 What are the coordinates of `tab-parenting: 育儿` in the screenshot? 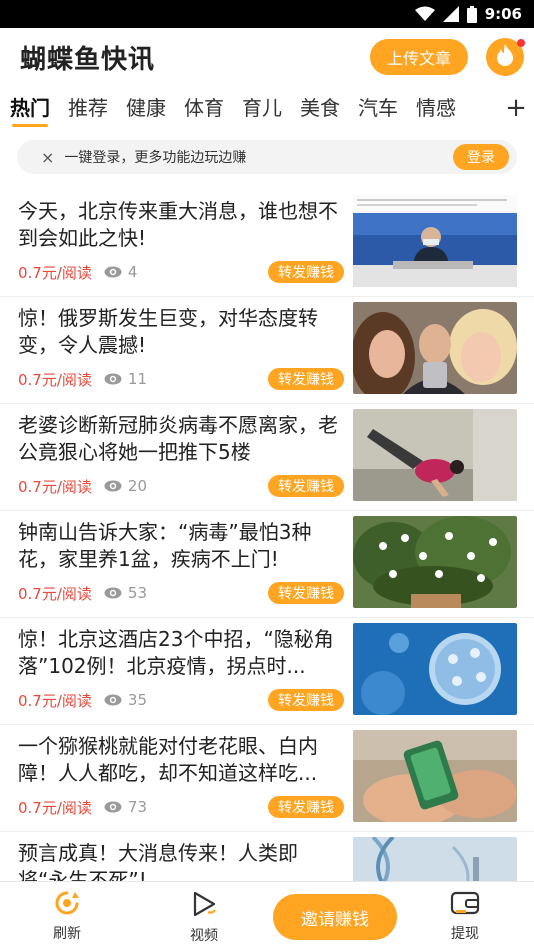 It's located at (262, 108).